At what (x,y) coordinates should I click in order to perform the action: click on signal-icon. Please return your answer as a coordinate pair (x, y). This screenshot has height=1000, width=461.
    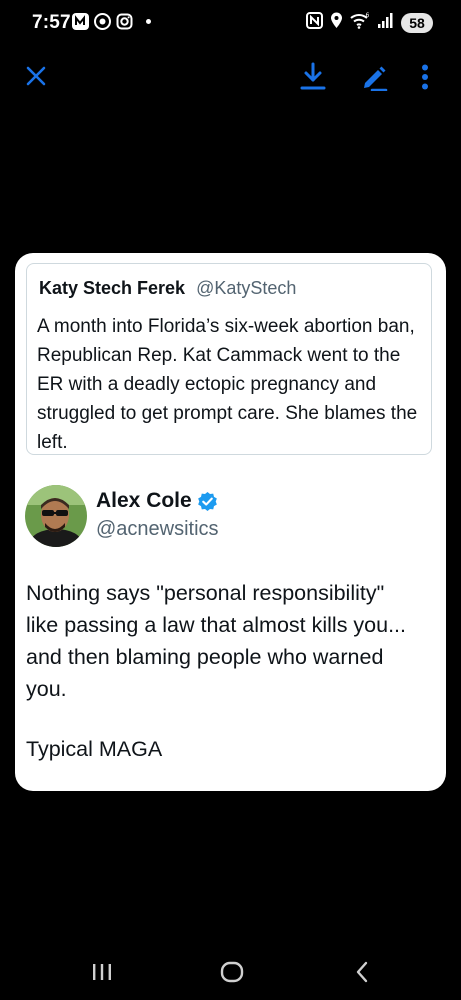
    Looking at the image, I should click on (385, 23).